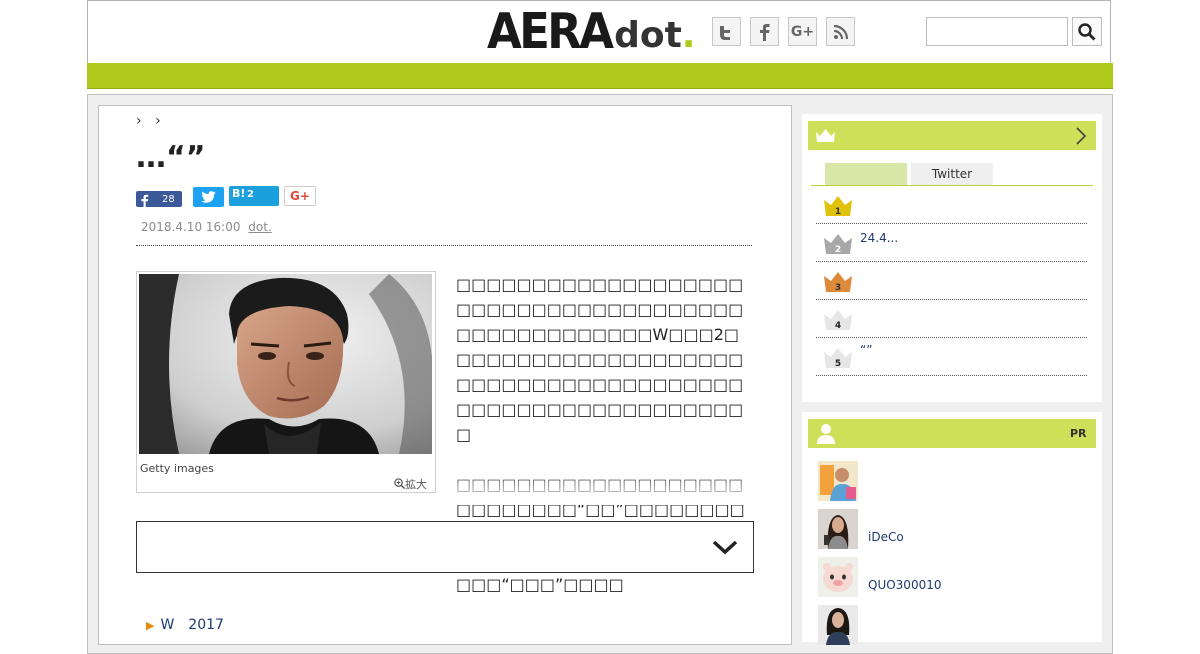 This screenshot has height=654, width=1200. What do you see at coordinates (838, 358) in the screenshot?
I see `crown-icon: 5` at bounding box center [838, 358].